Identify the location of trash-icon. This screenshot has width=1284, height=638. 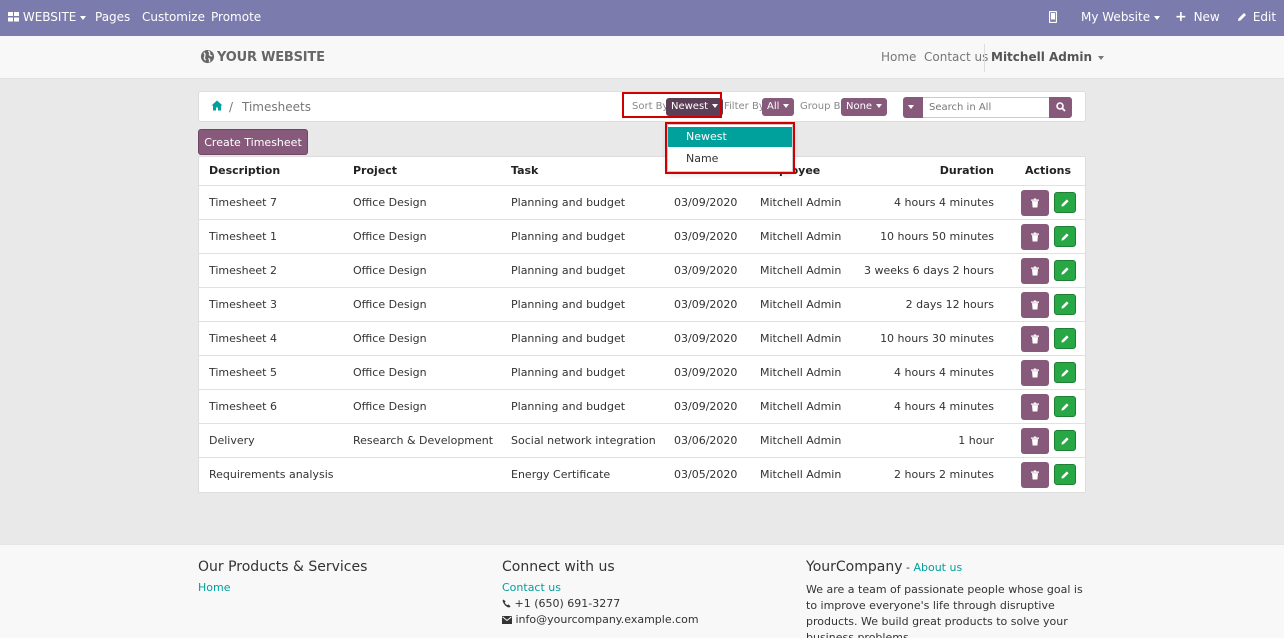
(1035, 237).